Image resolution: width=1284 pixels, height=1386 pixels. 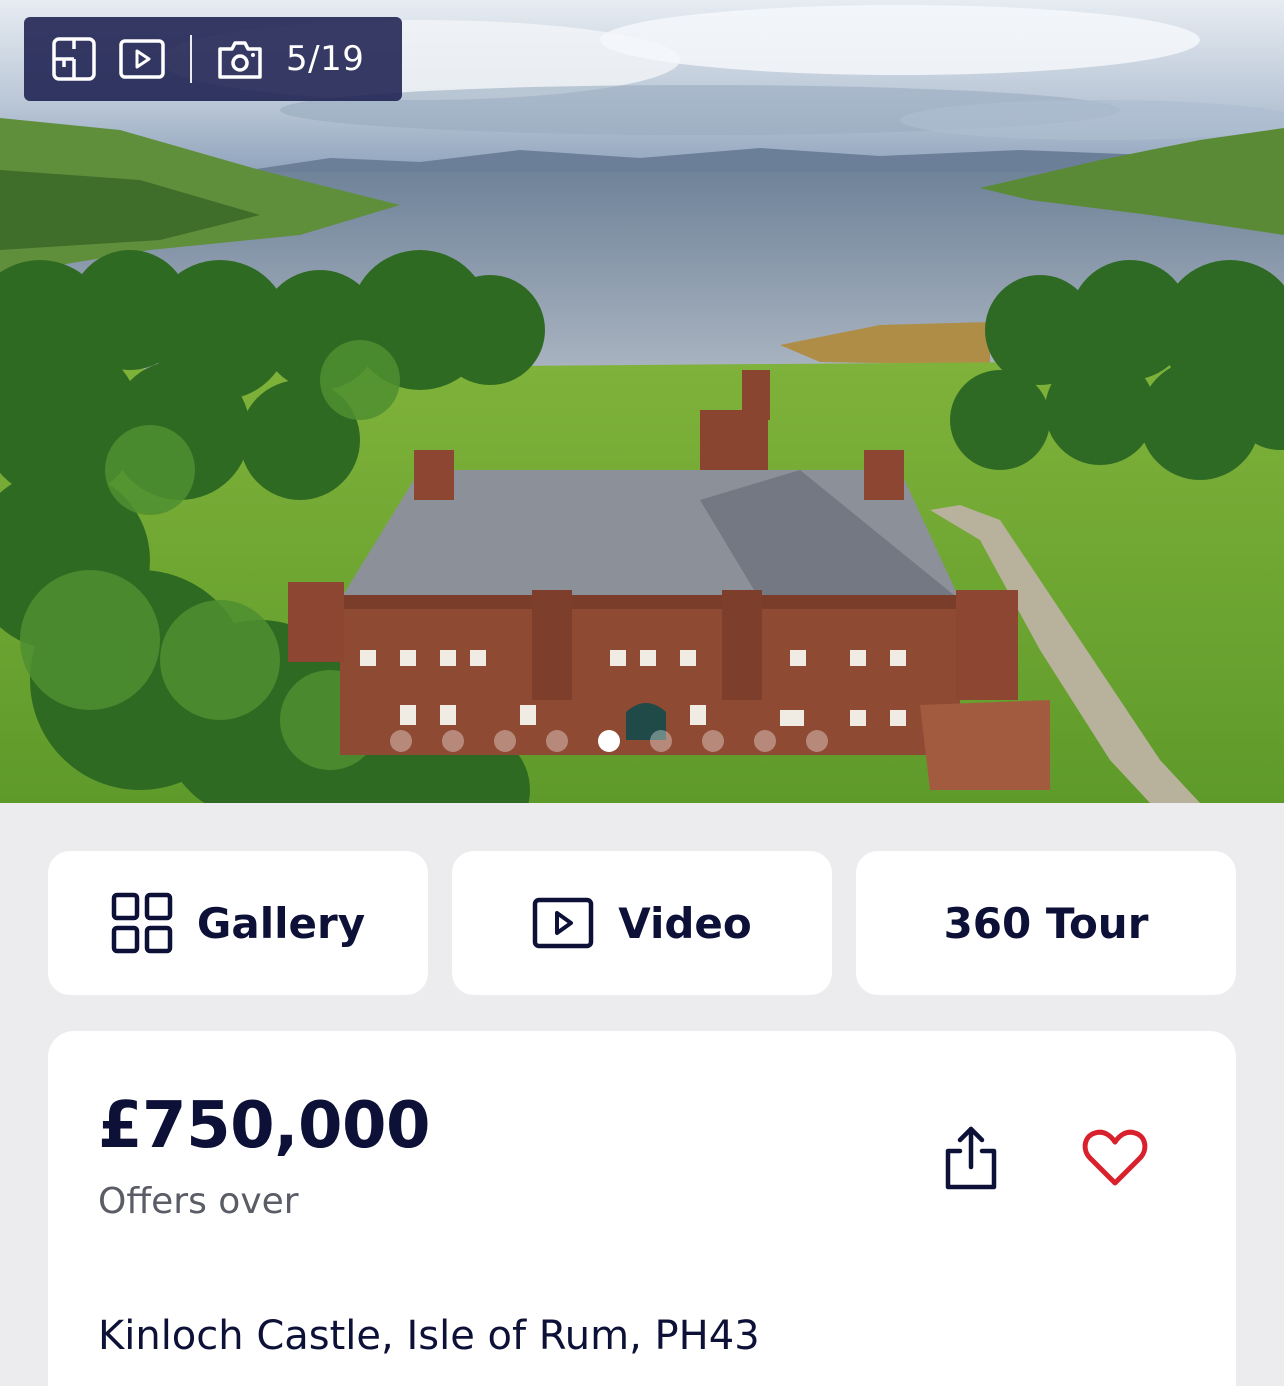 I want to click on 360-tour-button-label: 360 Tour, so click(x=1046, y=923).